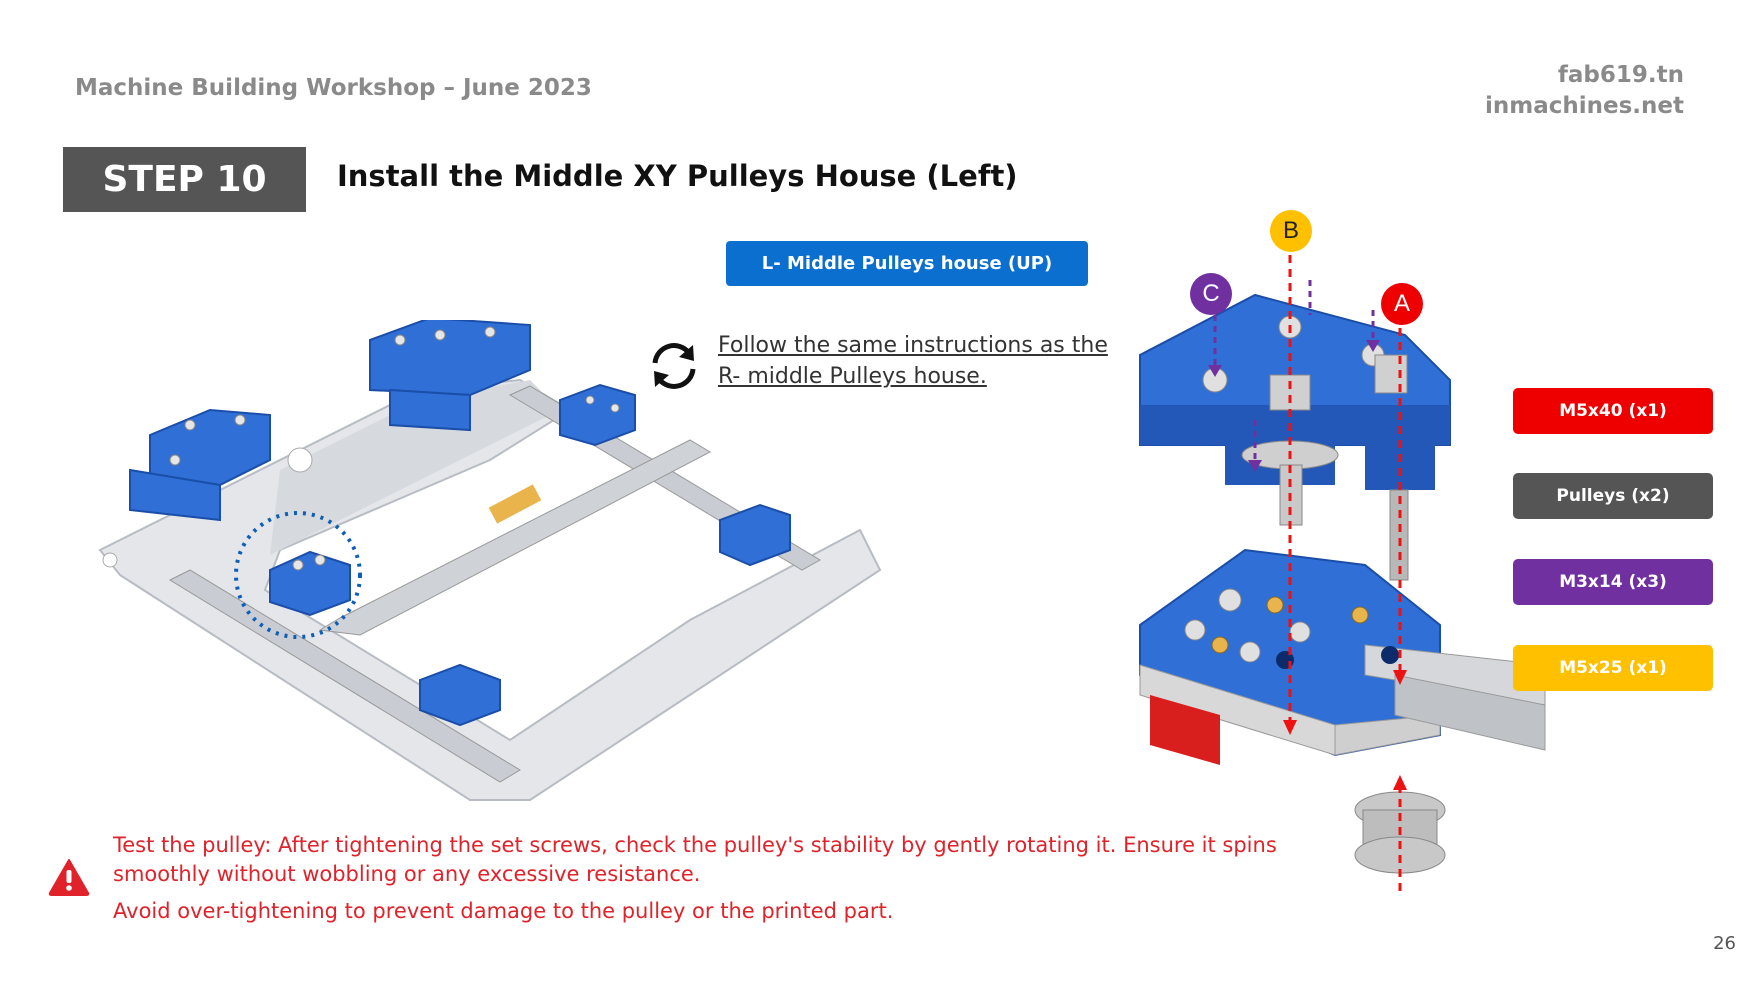 The height and width of the screenshot is (990, 1754). I want to click on callout-c: C, so click(1211, 294).